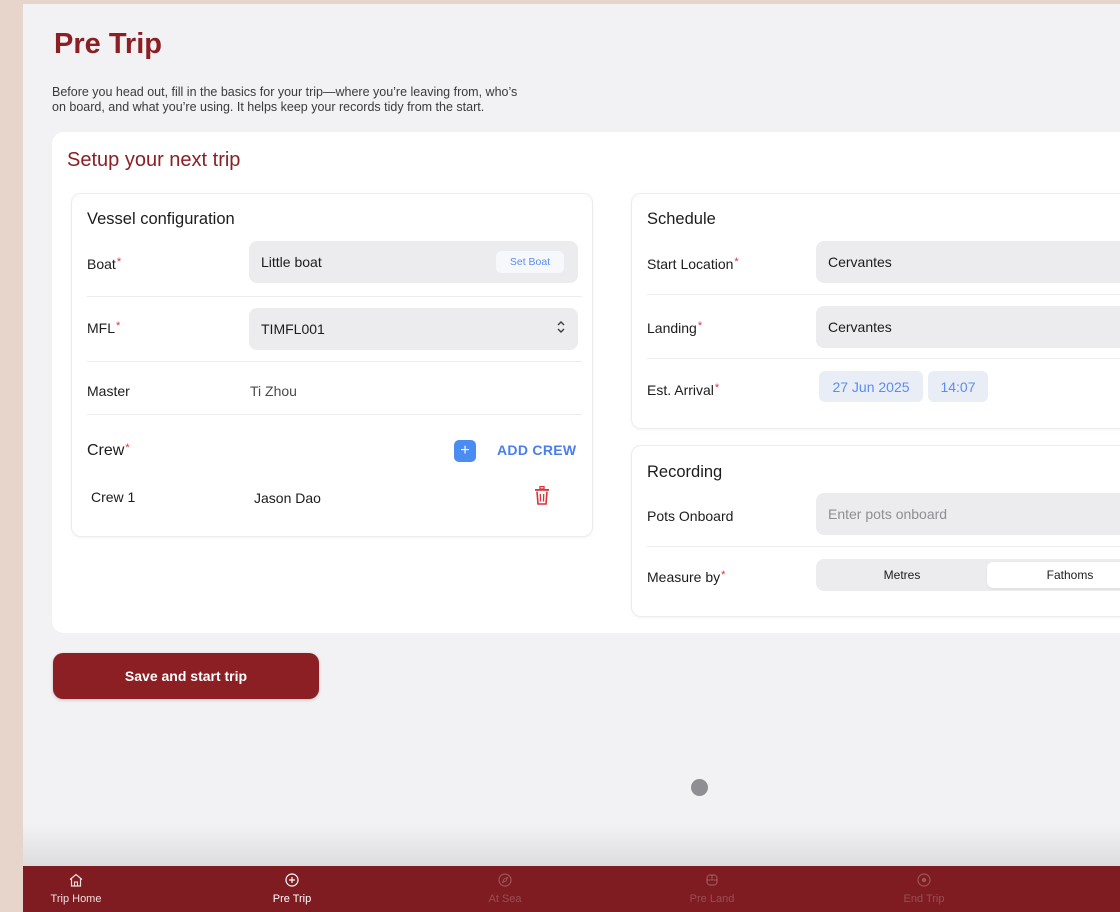  I want to click on mfl-select: TIMFL001, so click(413, 329).